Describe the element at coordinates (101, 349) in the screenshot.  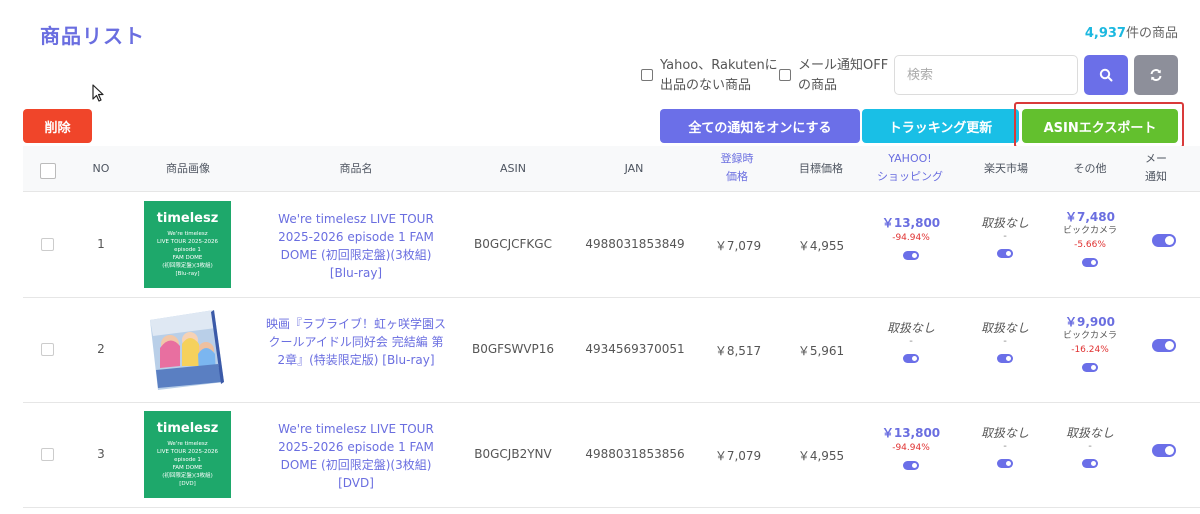
I see `row-no: 2` at that location.